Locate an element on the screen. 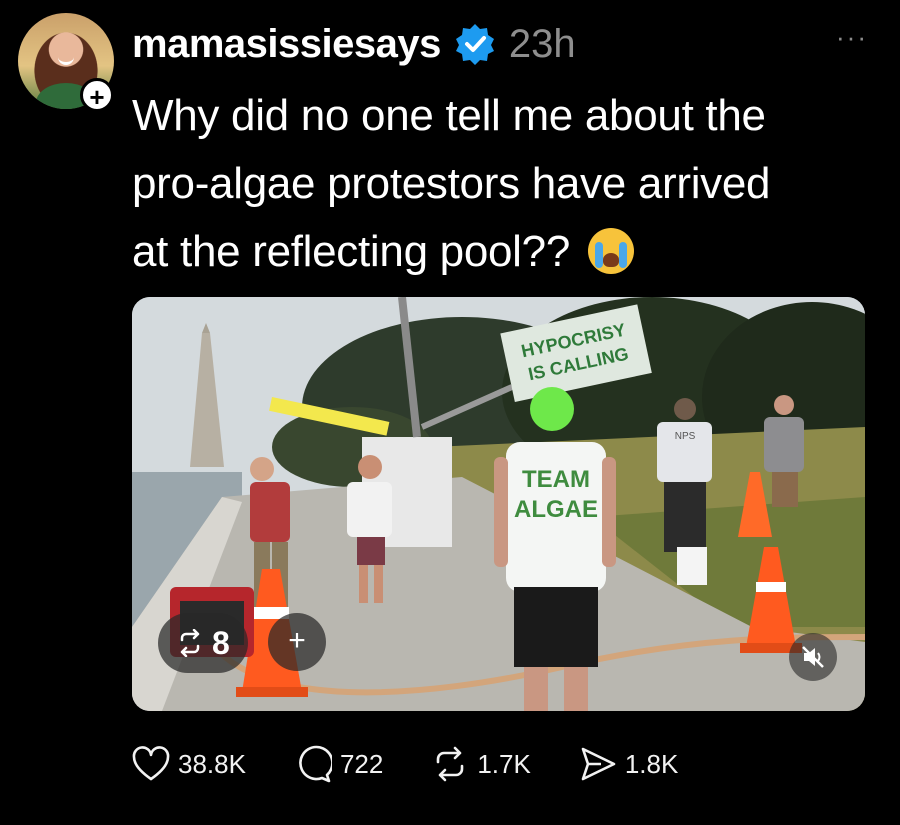 The image size is (900, 825). repost-count: 8 is located at coordinates (221, 642).